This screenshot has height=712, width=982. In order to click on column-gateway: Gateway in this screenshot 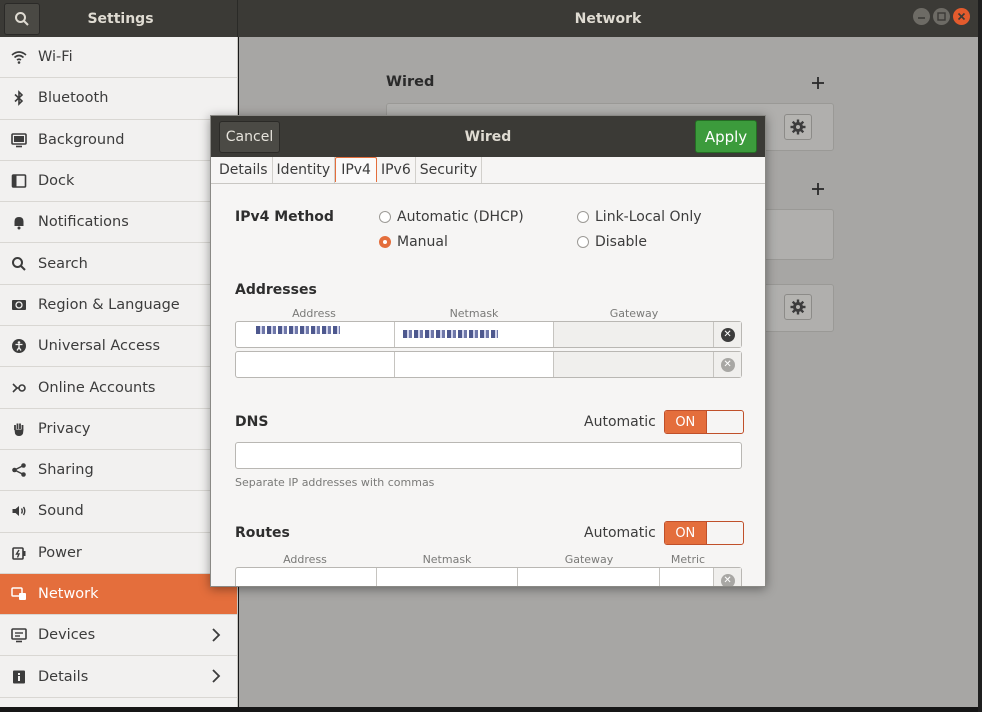, I will do `click(634, 313)`.